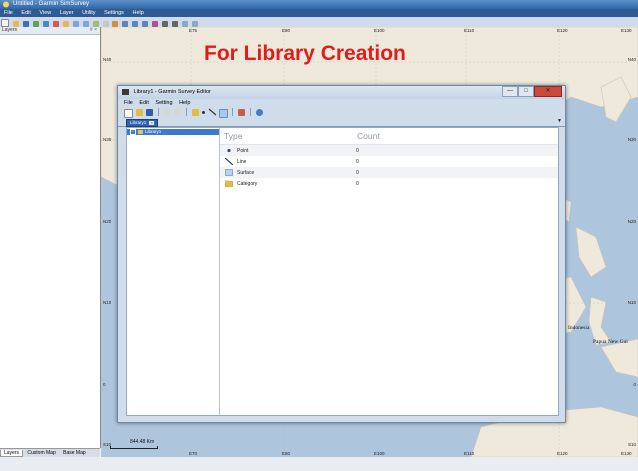  I want to click on menu-file: File, so click(8, 13).